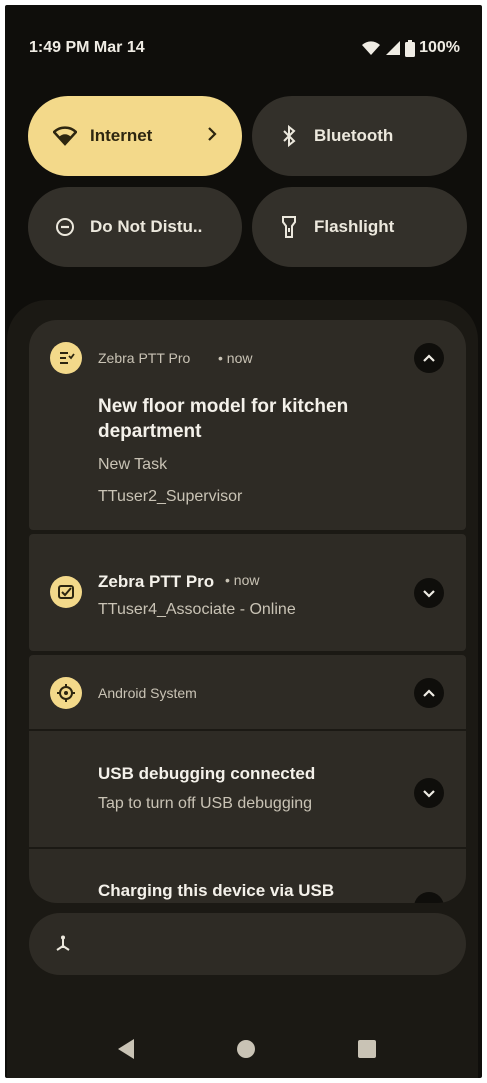 The height and width of the screenshot is (1083, 487). What do you see at coordinates (244, 50) in the screenshot?
I see `status-bar: 1:49 PM Mar 14 100%` at bounding box center [244, 50].